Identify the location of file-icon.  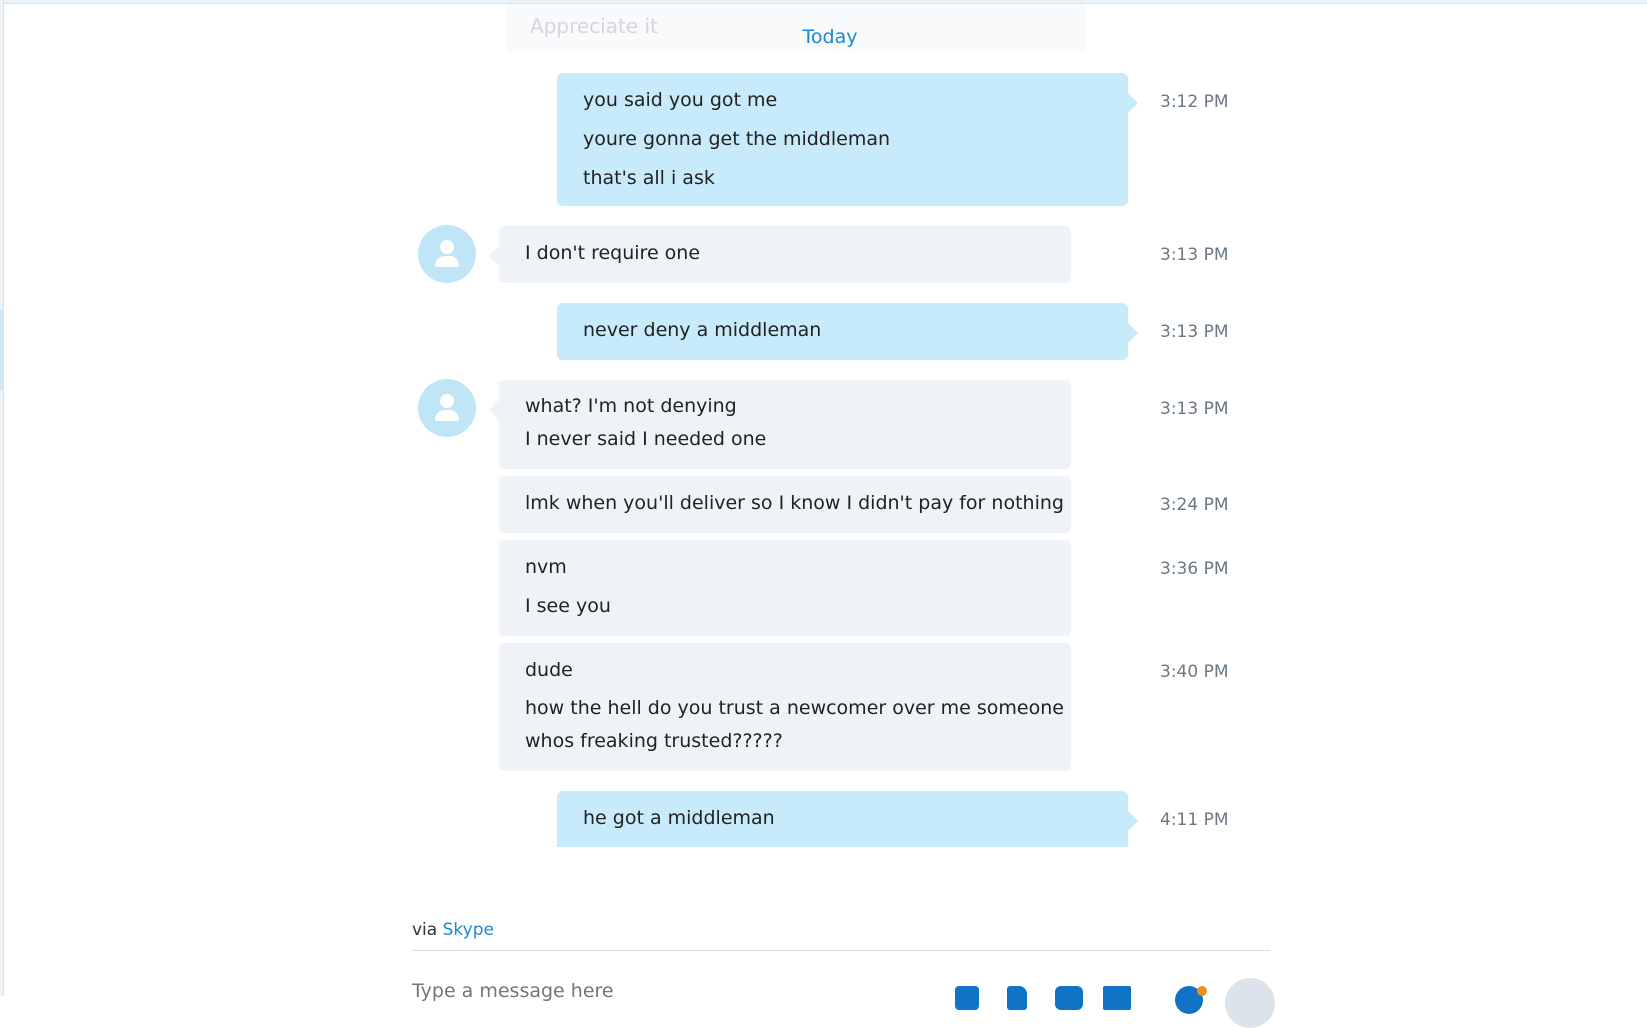
(1017, 998).